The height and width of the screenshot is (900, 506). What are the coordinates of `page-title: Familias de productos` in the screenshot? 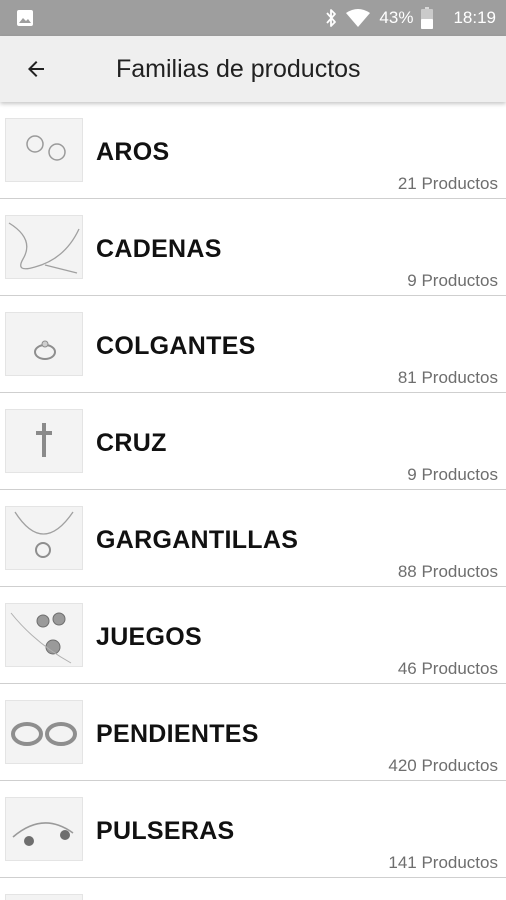 It's located at (238, 69).